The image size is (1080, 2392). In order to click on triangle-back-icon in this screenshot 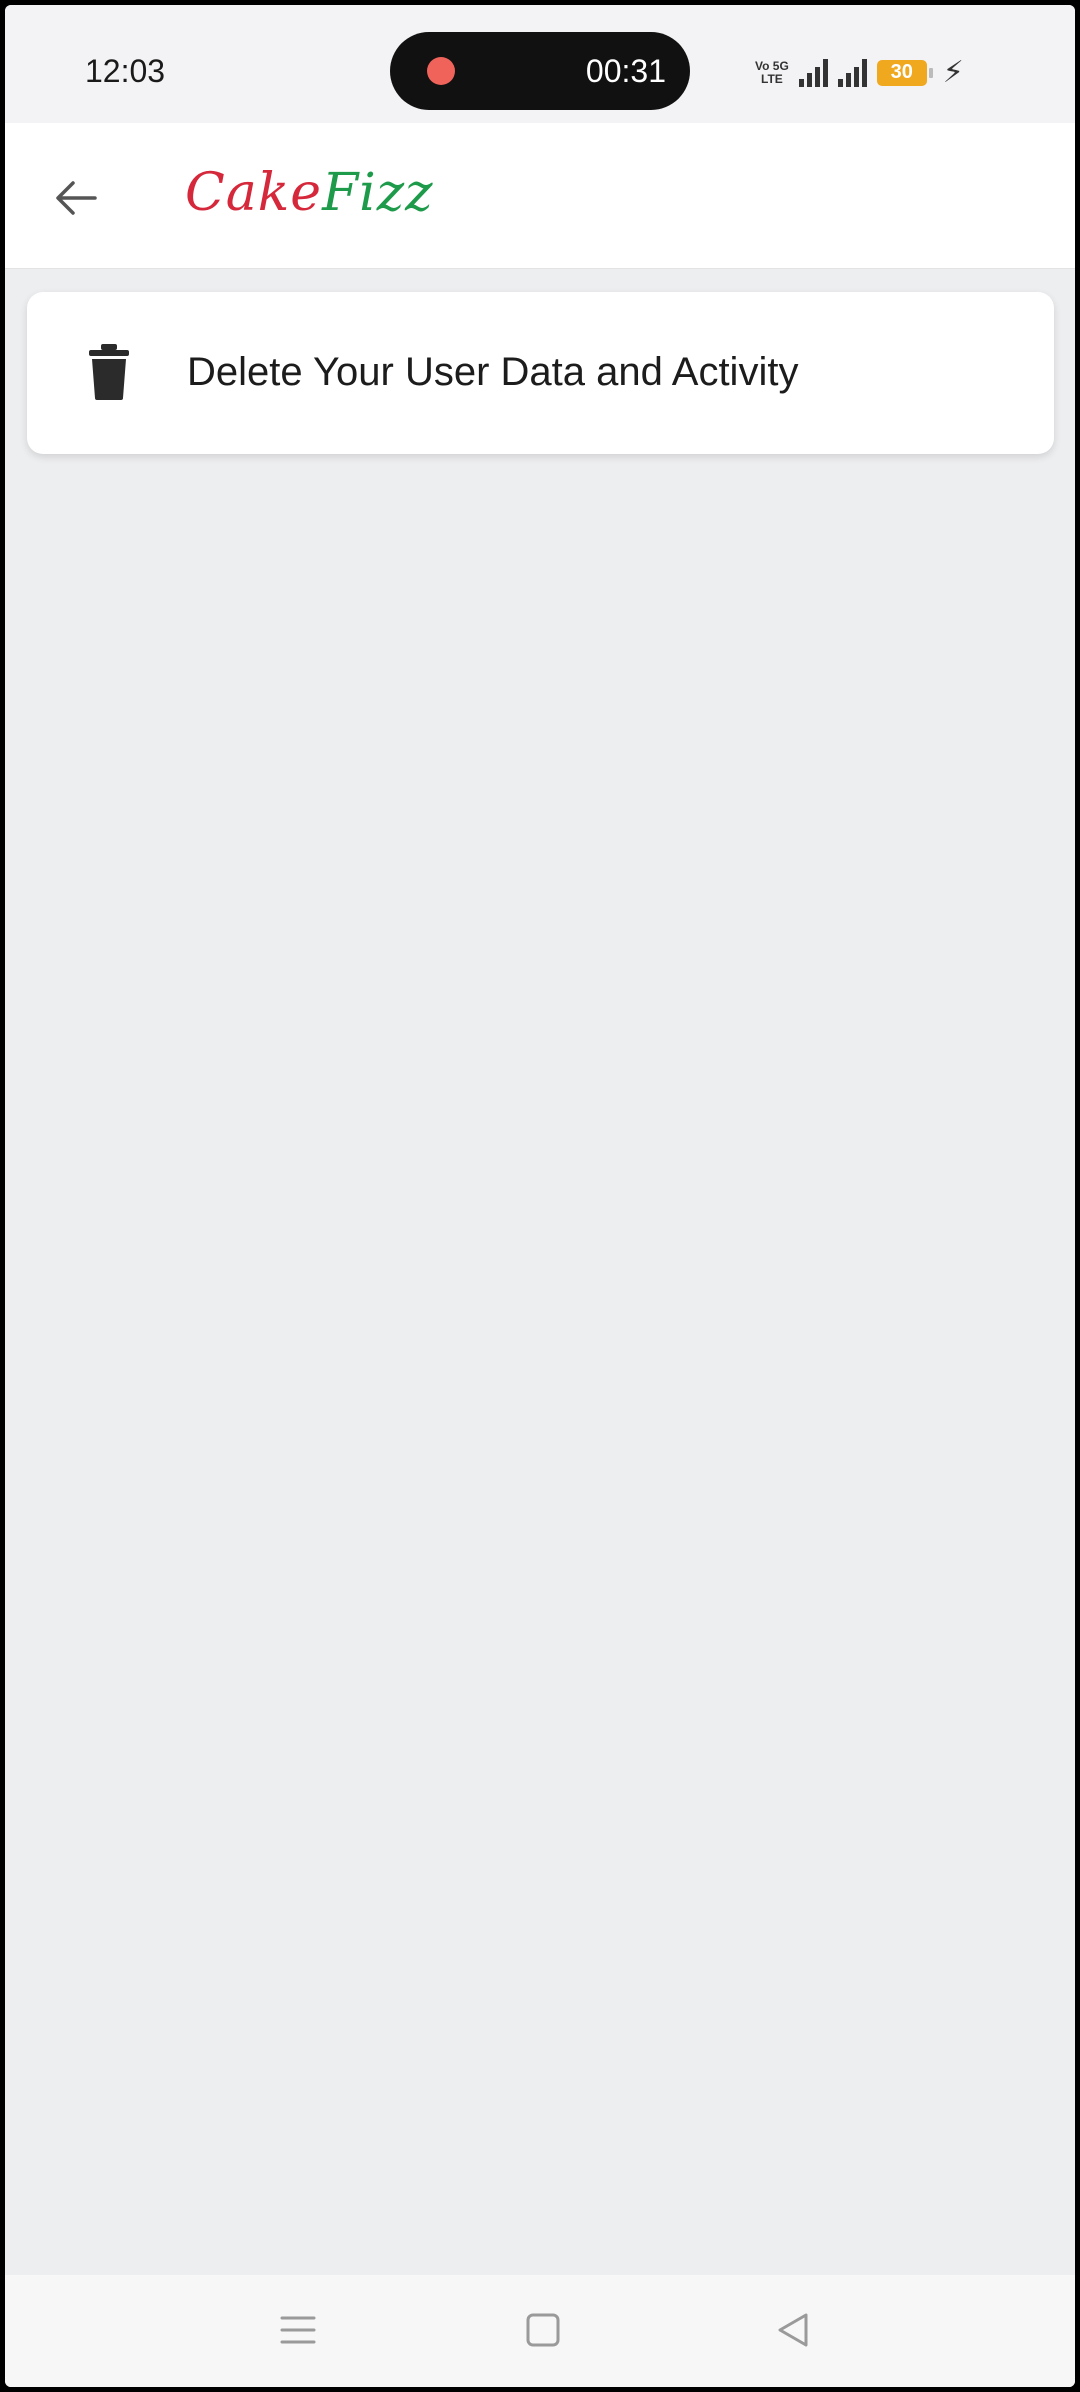, I will do `click(793, 2330)`.